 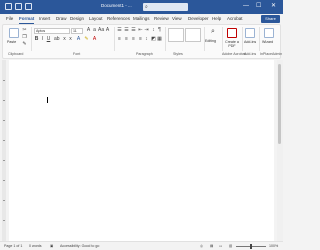 I want to click on read-mode-icon: ▤, so click(x=211, y=246).